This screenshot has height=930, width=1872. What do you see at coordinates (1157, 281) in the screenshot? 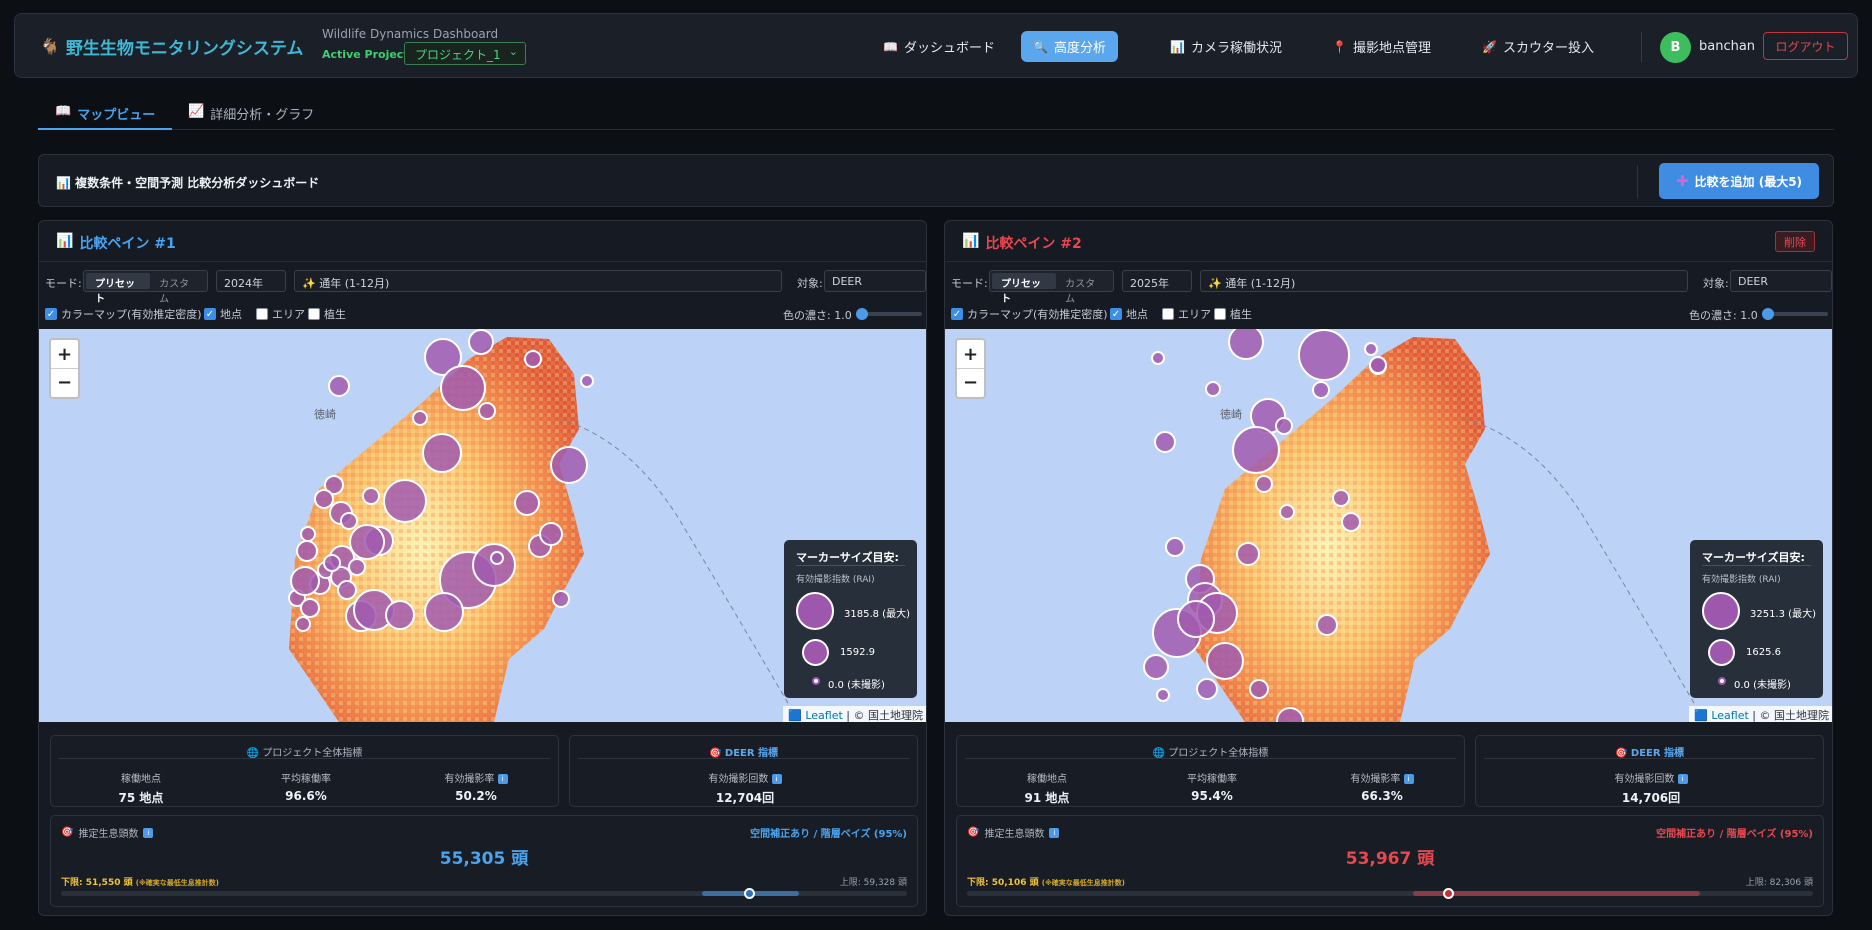
I see `year-select: 2025年` at bounding box center [1157, 281].